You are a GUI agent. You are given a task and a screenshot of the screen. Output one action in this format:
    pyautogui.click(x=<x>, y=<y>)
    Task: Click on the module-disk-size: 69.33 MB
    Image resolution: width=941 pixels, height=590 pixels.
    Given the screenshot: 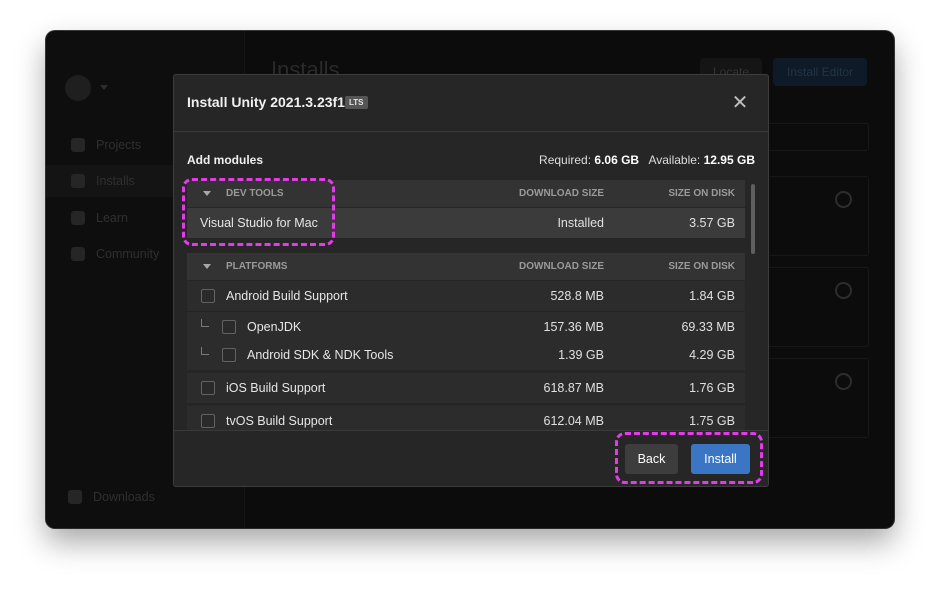 What is the action you would take?
    pyautogui.click(x=708, y=327)
    